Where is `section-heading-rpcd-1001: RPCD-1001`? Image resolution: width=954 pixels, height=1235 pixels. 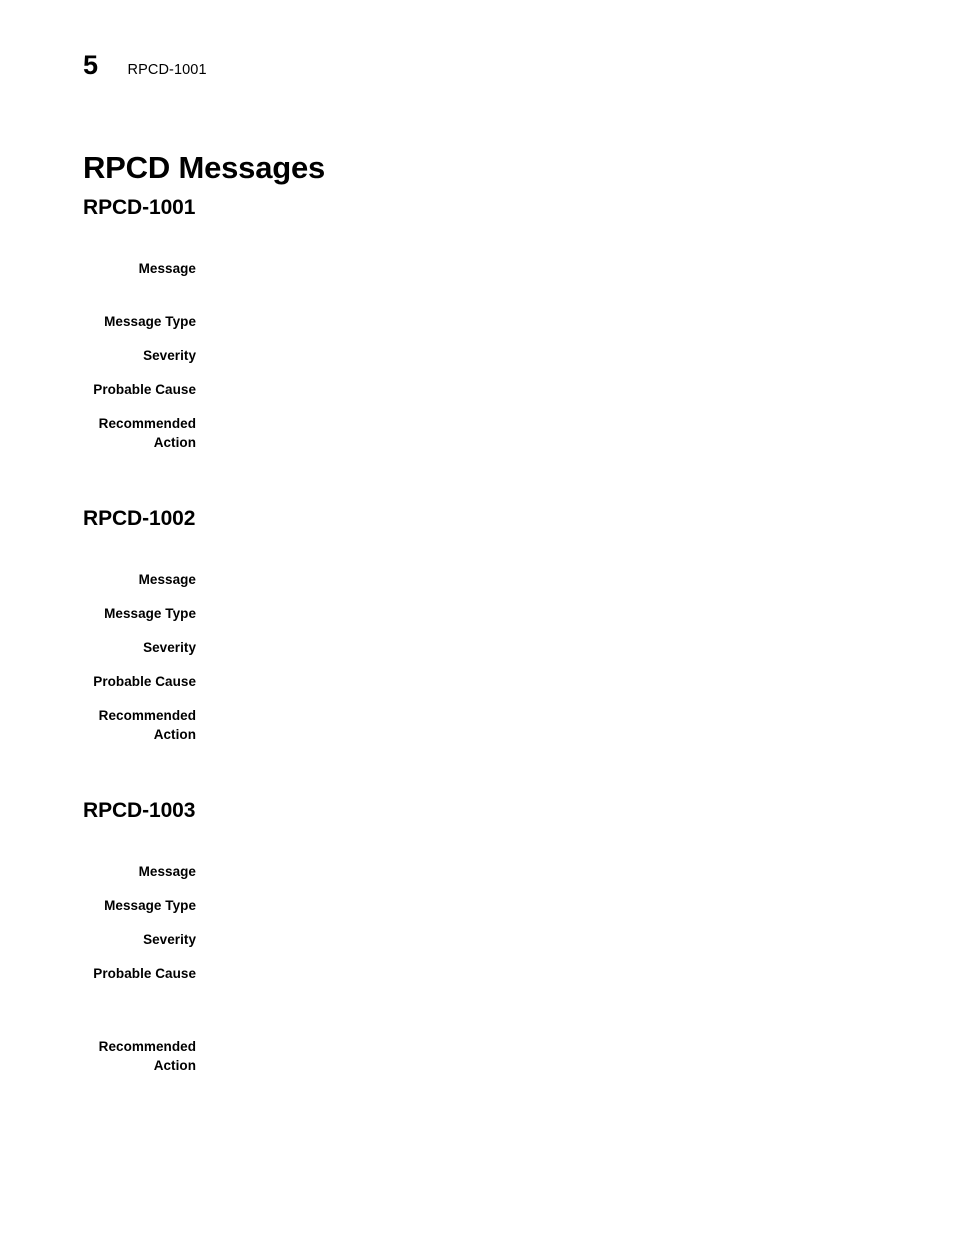
section-heading-rpcd-1001: RPCD-1001 is located at coordinates (139, 207).